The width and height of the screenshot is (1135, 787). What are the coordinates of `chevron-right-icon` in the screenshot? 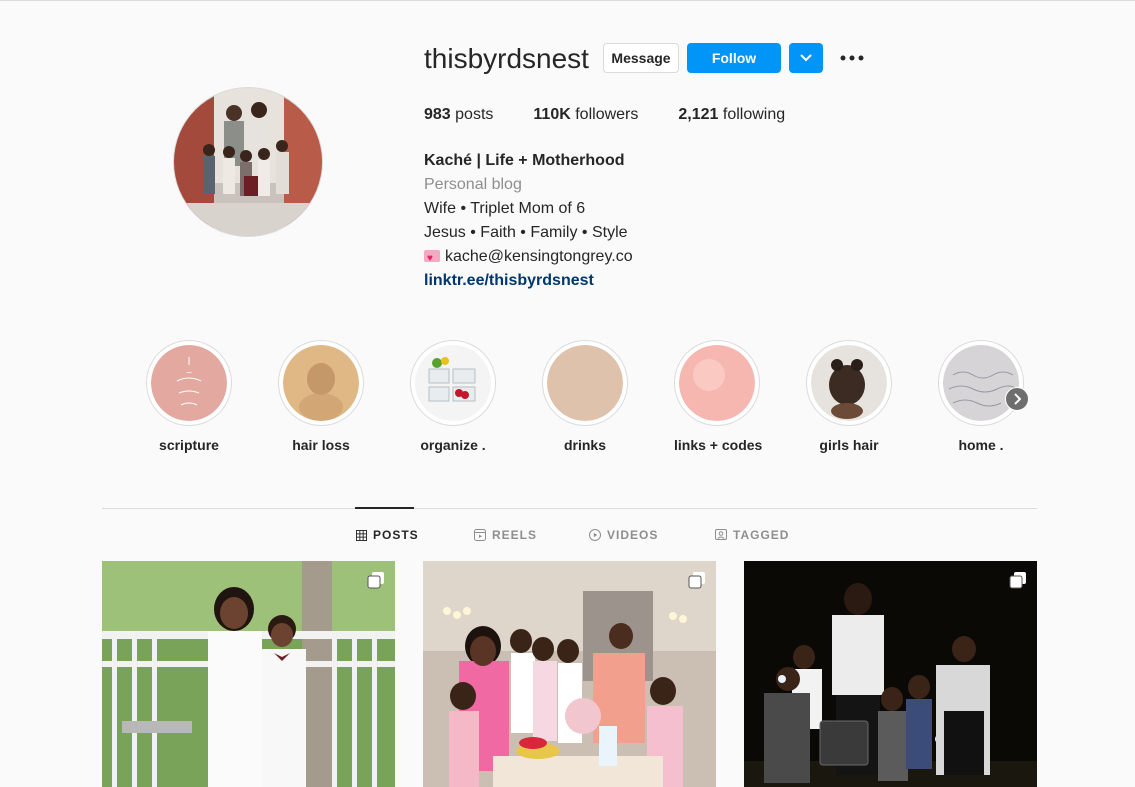 It's located at (1017, 399).